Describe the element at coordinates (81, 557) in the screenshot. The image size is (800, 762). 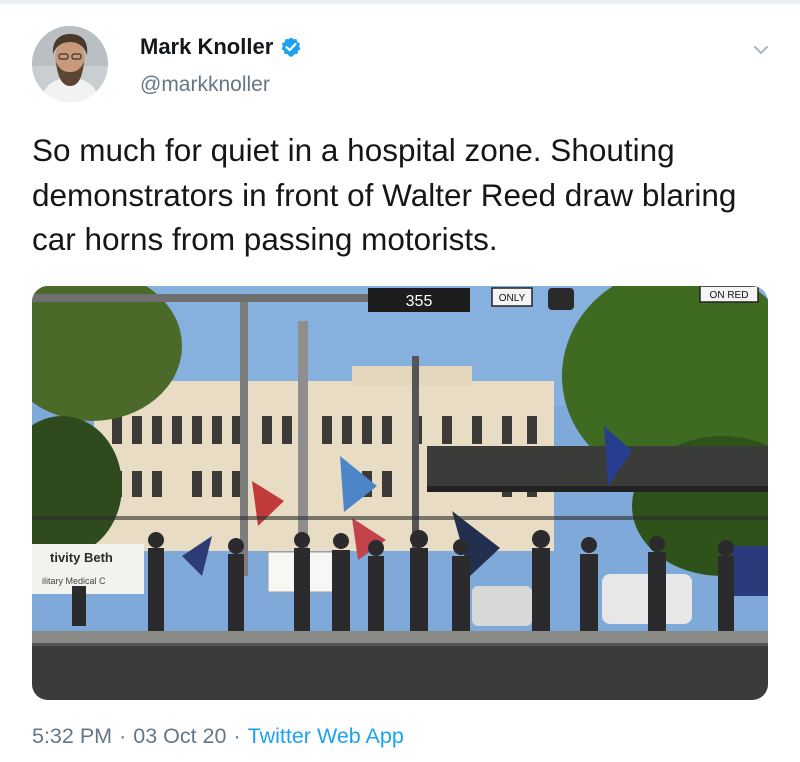
I see `banner-text: tivity Beth` at that location.